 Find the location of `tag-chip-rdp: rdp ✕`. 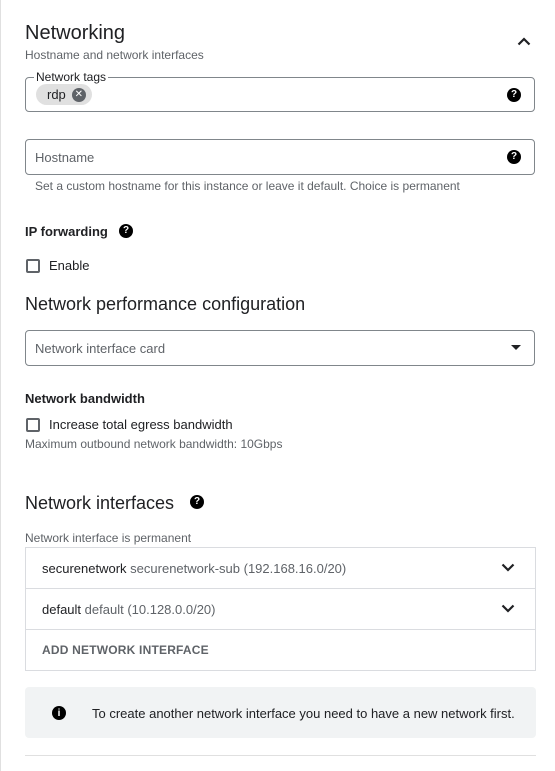

tag-chip-rdp: rdp ✕ is located at coordinates (64, 94).